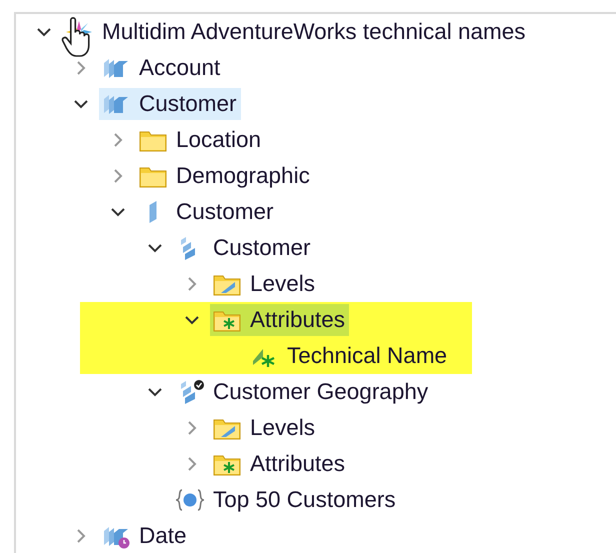 This screenshot has width=616, height=553. Describe the element at coordinates (161, 68) in the screenshot. I see `tree-item: Account` at that location.